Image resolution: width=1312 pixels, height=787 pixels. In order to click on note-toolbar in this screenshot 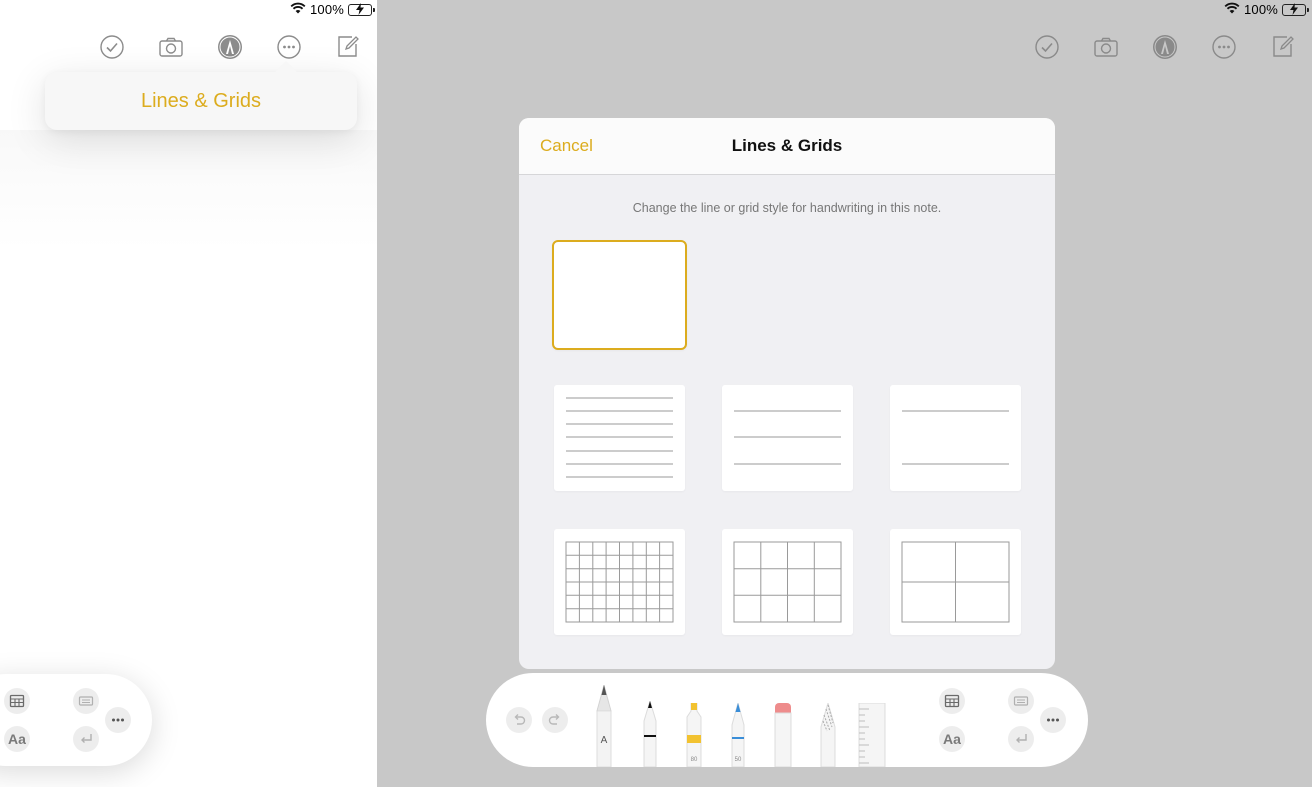, I will do `click(230, 47)`.